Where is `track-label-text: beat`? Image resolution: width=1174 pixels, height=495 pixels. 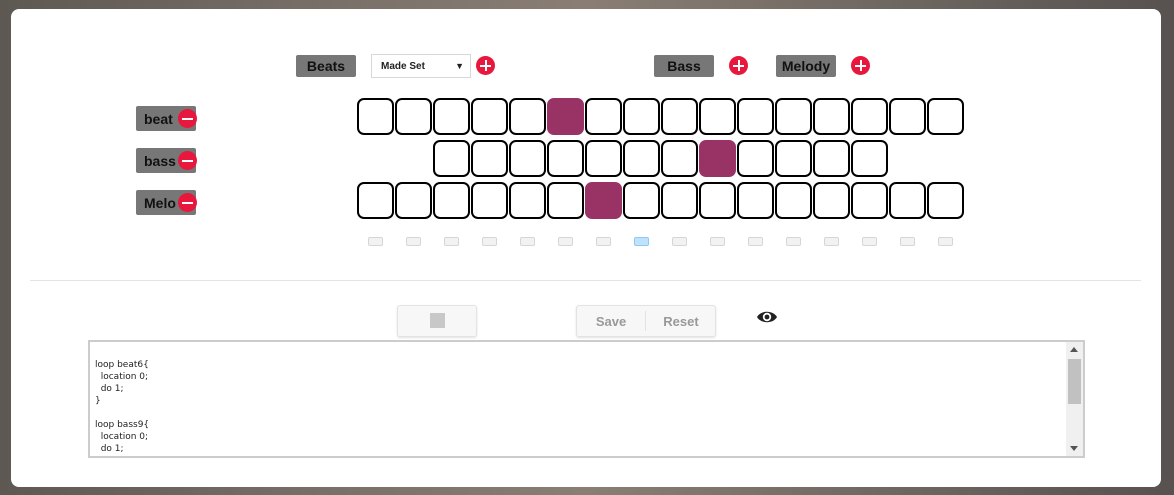 track-label-text: beat is located at coordinates (158, 118).